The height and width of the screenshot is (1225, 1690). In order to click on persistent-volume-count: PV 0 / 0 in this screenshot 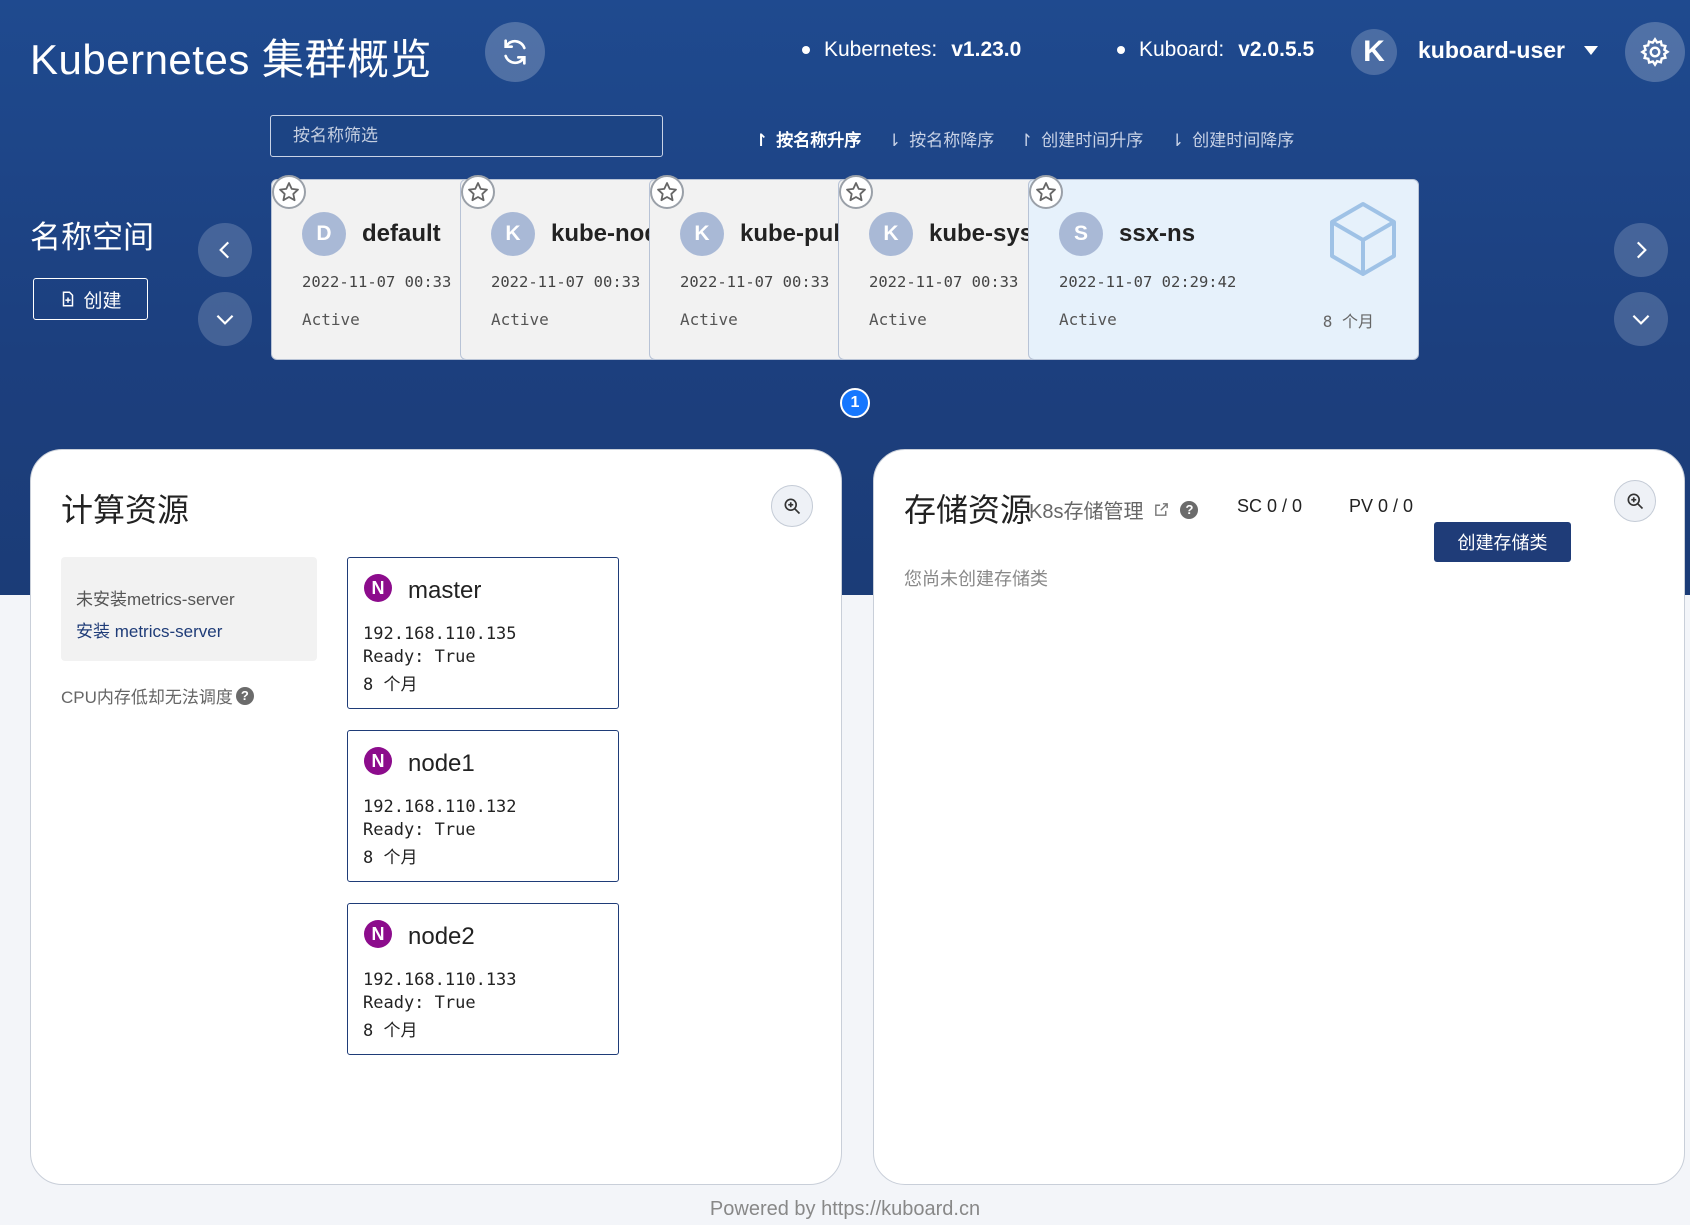, I will do `click(1381, 506)`.